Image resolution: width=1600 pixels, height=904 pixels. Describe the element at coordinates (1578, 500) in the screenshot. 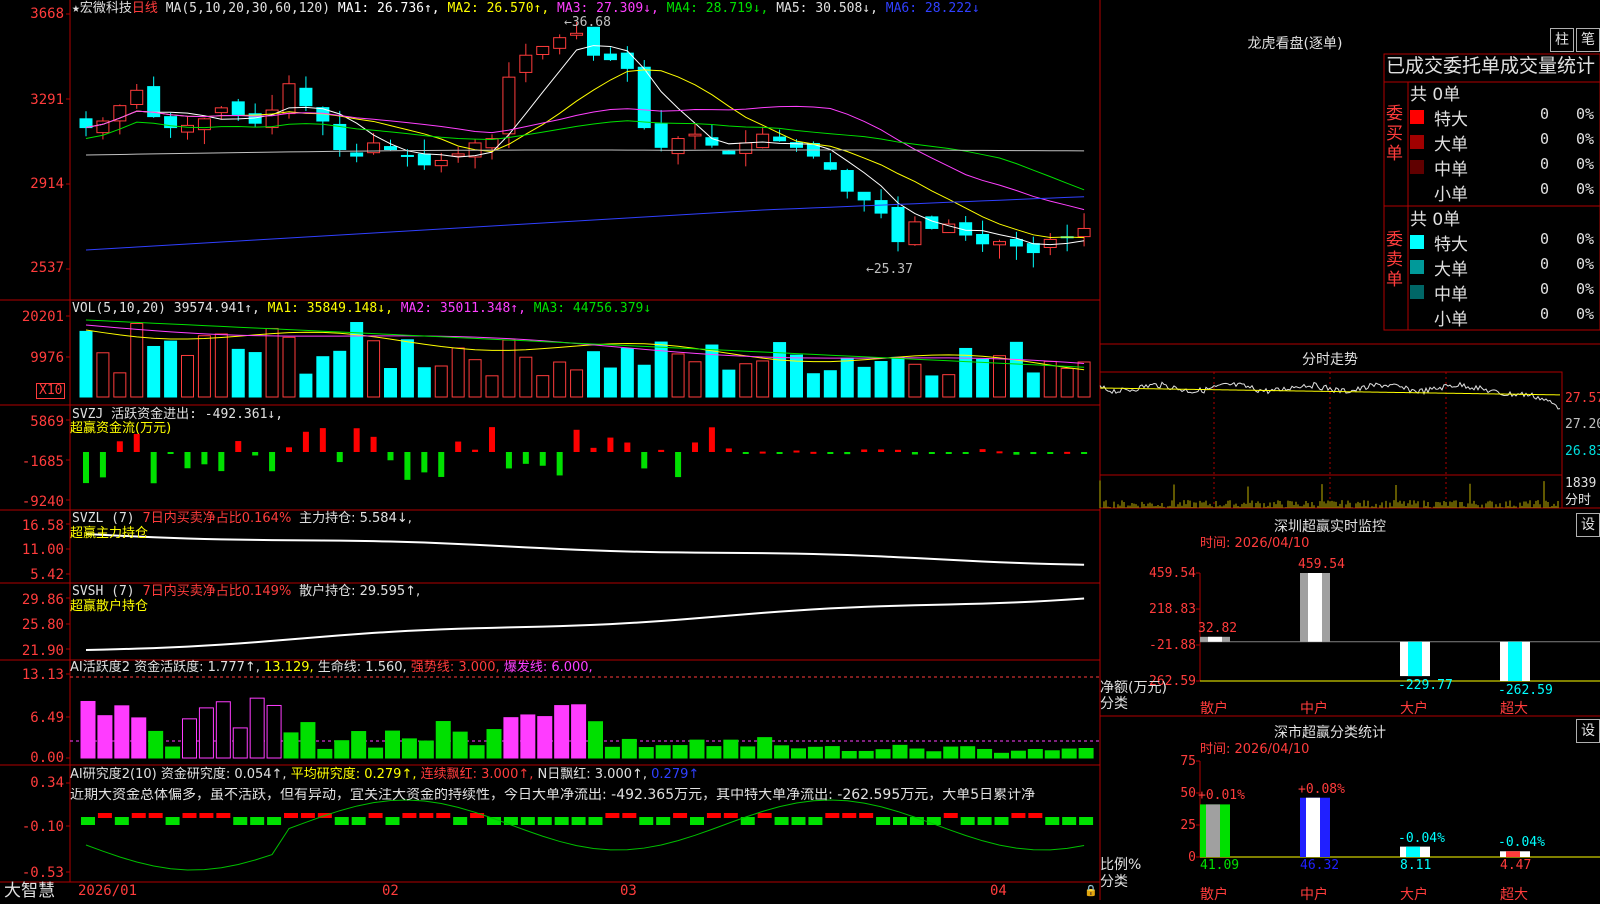

I see `intraday-vol-unit: 分时` at that location.